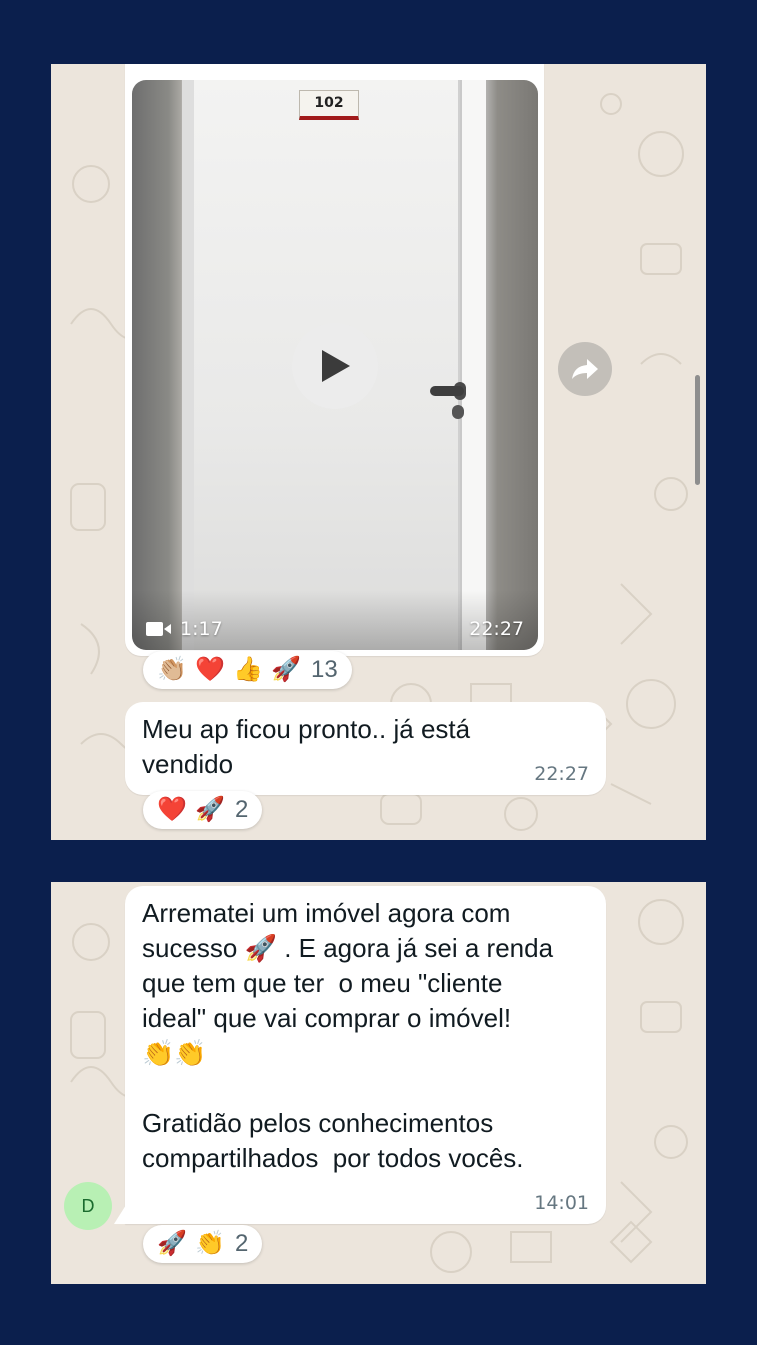  Describe the element at coordinates (329, 105) in the screenshot. I see `room-number-plate: 102` at that location.